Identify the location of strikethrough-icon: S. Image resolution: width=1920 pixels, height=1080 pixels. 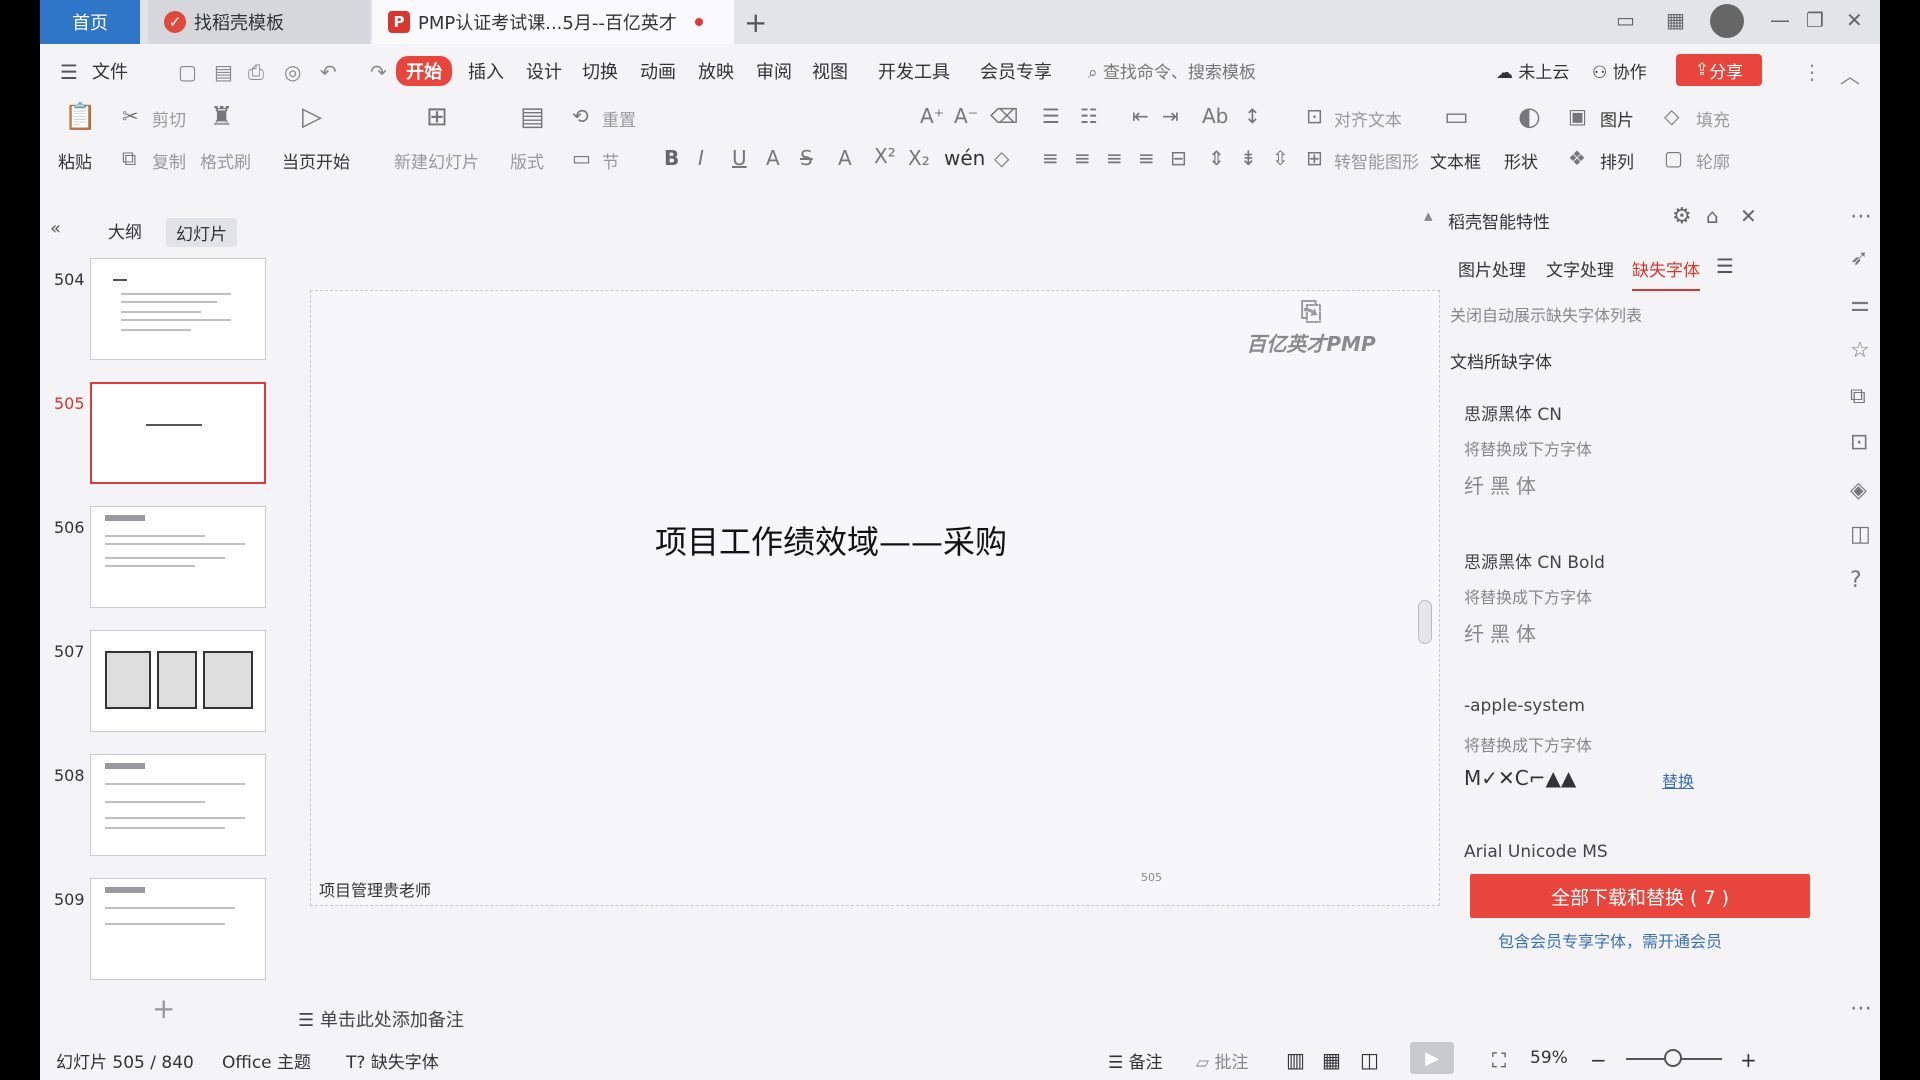
(806, 158).